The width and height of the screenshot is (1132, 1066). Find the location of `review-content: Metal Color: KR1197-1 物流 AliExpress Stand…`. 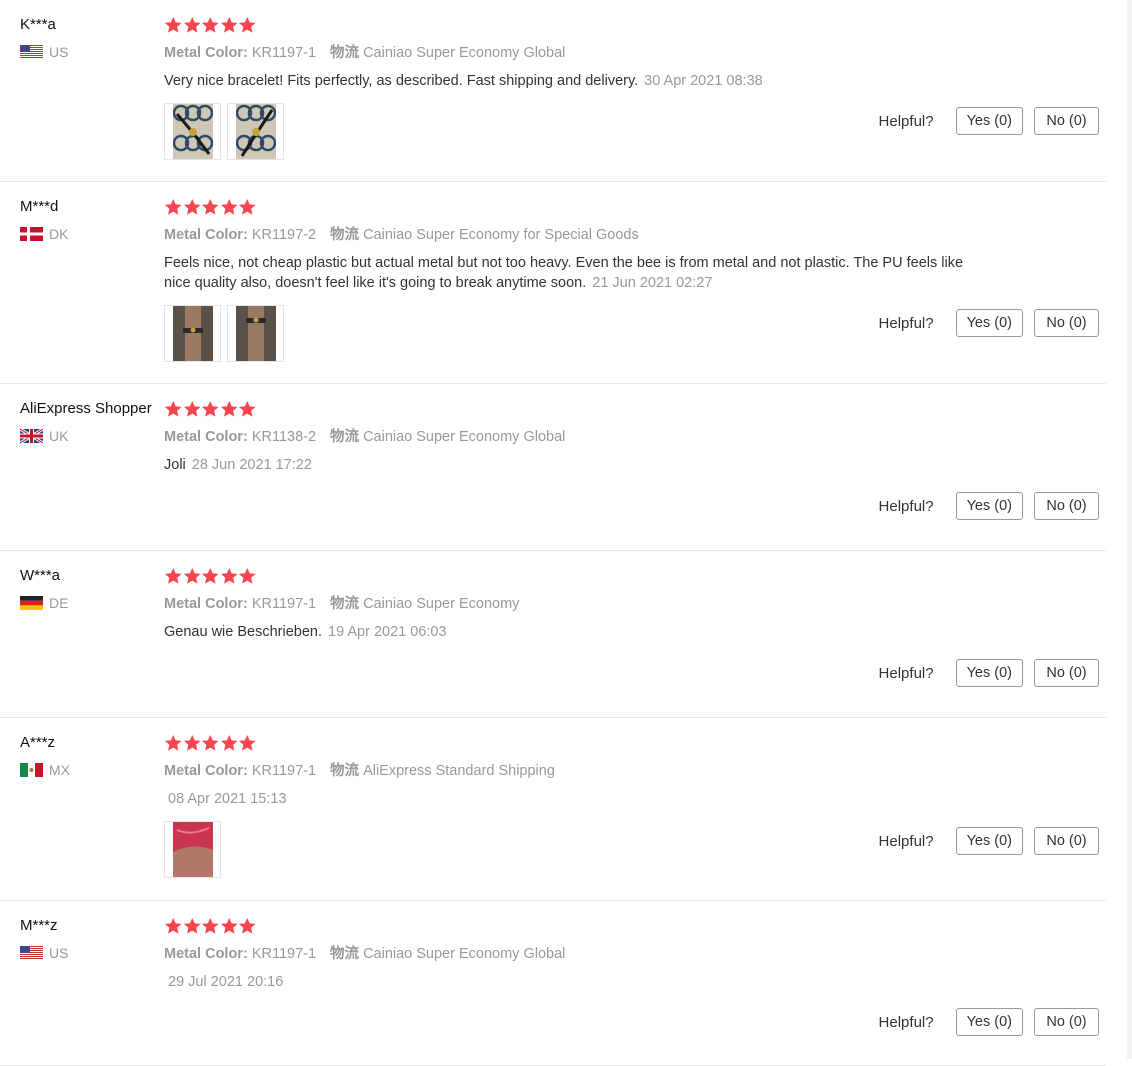

review-content: Metal Color: KR1197-1 物流 AliExpress Stand… is located at coordinates (564, 806).